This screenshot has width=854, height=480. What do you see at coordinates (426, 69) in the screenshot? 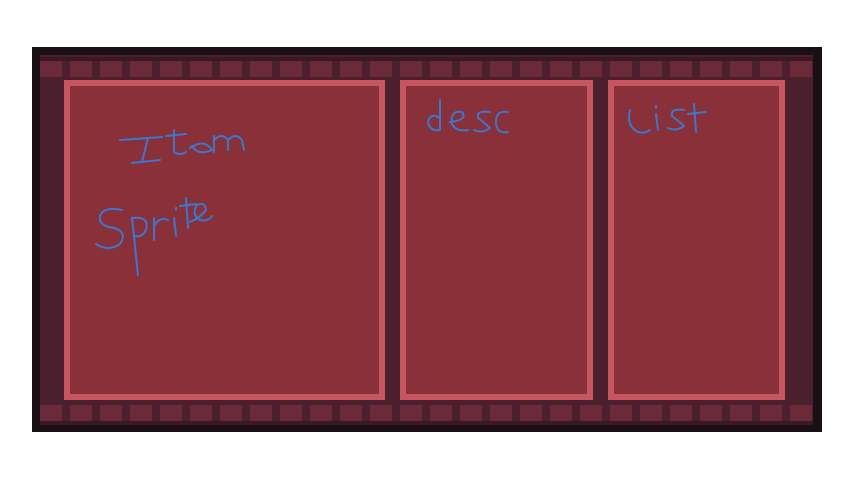
I see `frame-trim-top` at bounding box center [426, 69].